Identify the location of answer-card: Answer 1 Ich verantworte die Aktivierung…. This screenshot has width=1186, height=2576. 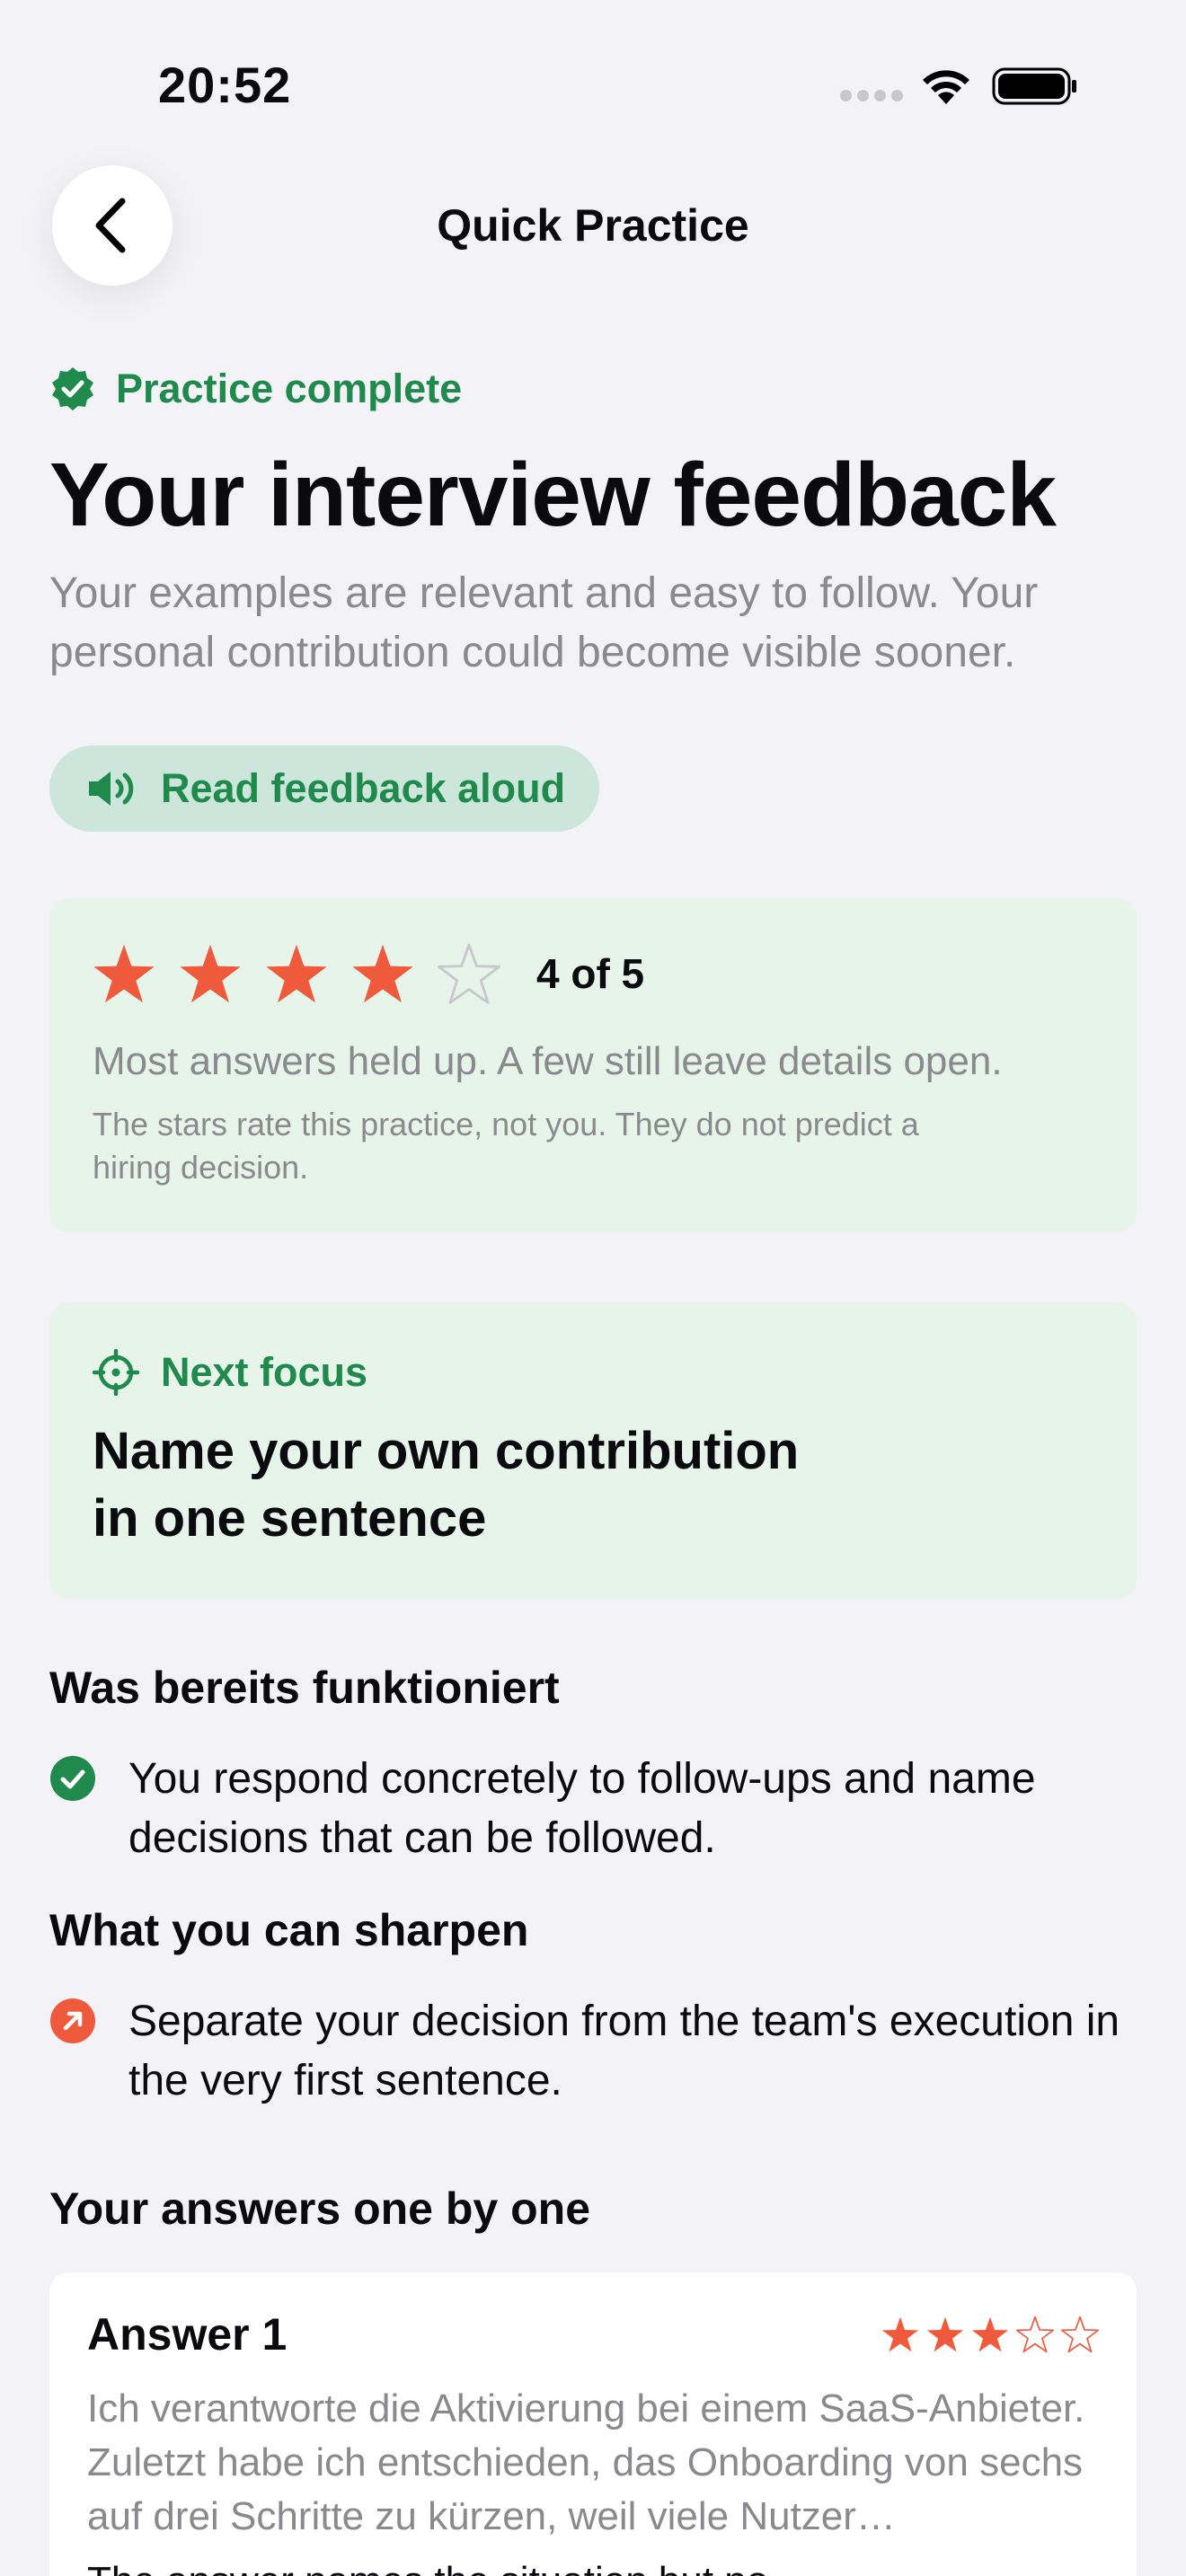
(593, 2424).